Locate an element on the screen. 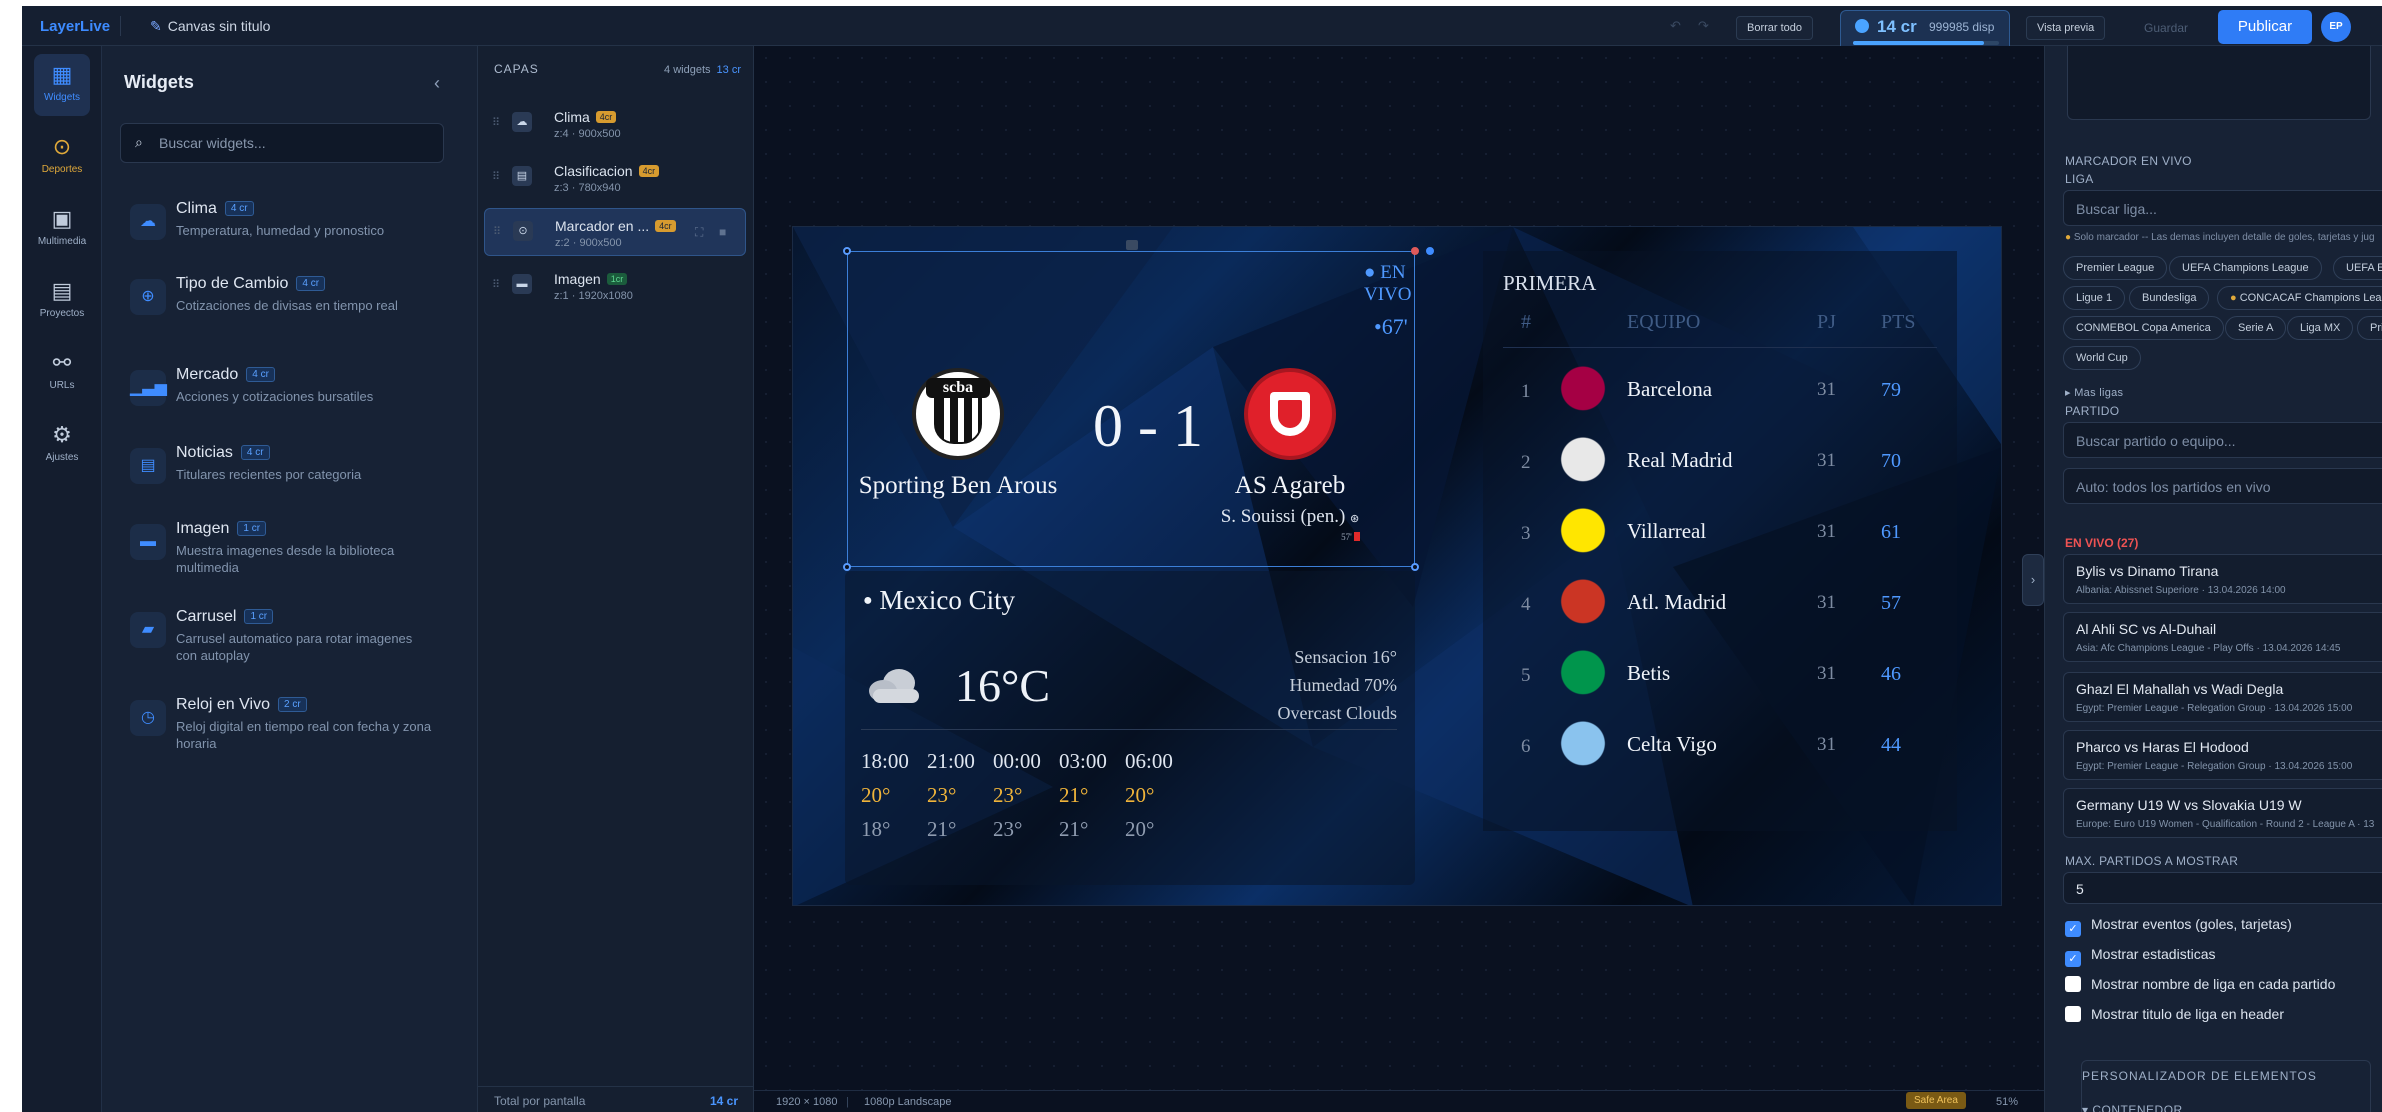 The height and width of the screenshot is (1112, 2382). standings-row: 5 Betis 31 46 is located at coordinates (1720, 676).